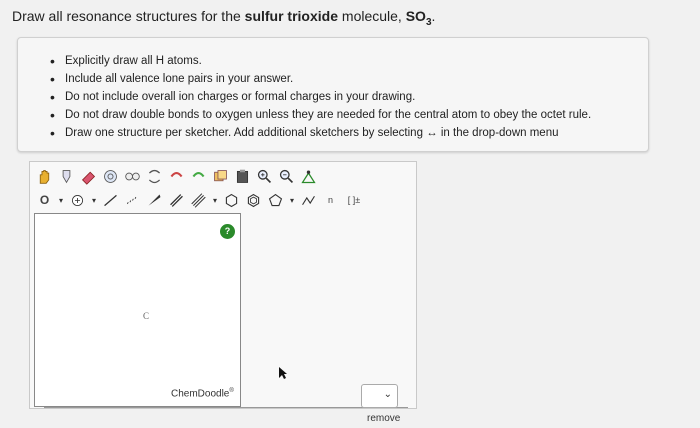 The image size is (700, 428). Describe the element at coordinates (66, 176) in the screenshot. I see `lasso-icon` at that location.